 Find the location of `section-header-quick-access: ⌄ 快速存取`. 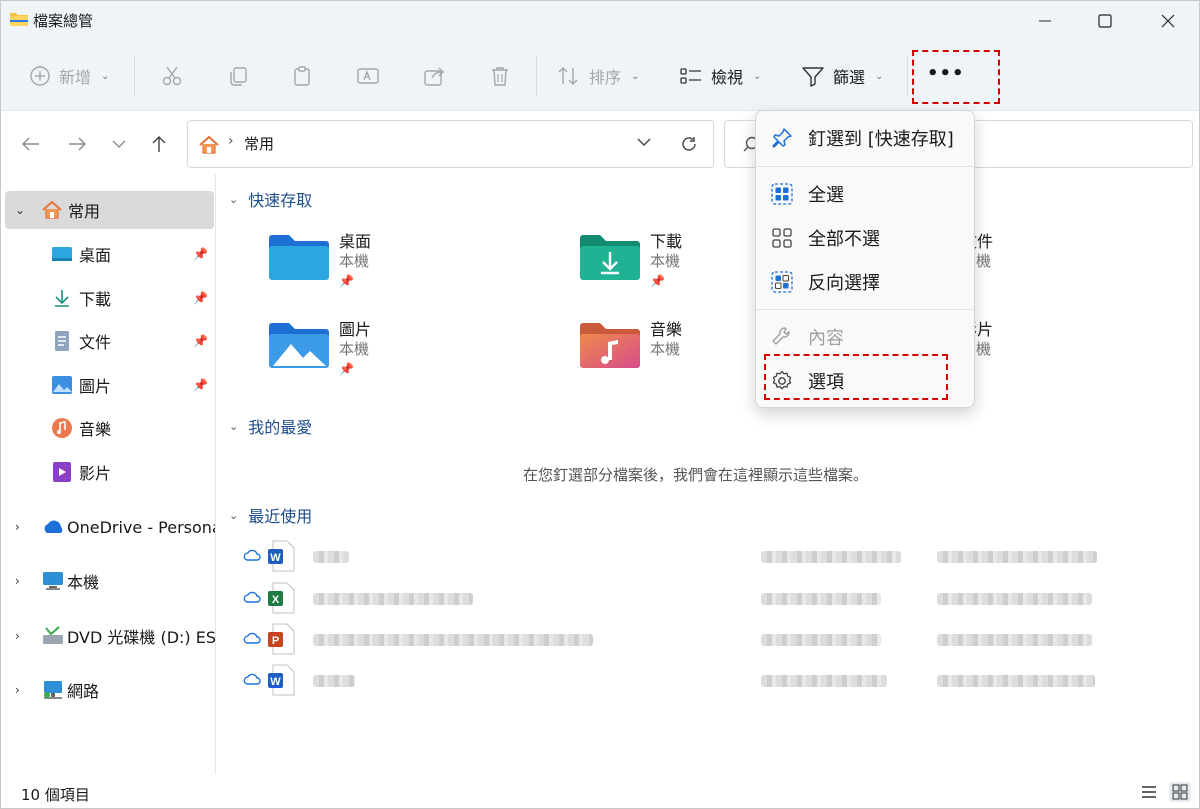

section-header-quick-access: ⌄ 快速存取 is located at coordinates (270, 199).